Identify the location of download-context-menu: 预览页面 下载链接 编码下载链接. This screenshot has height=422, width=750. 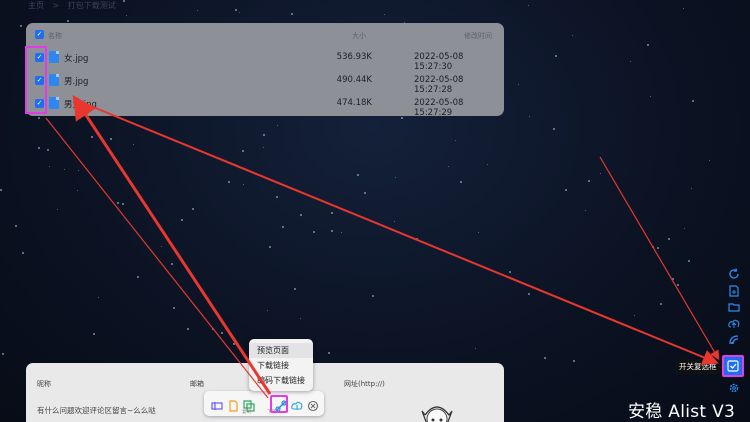
(281, 365).